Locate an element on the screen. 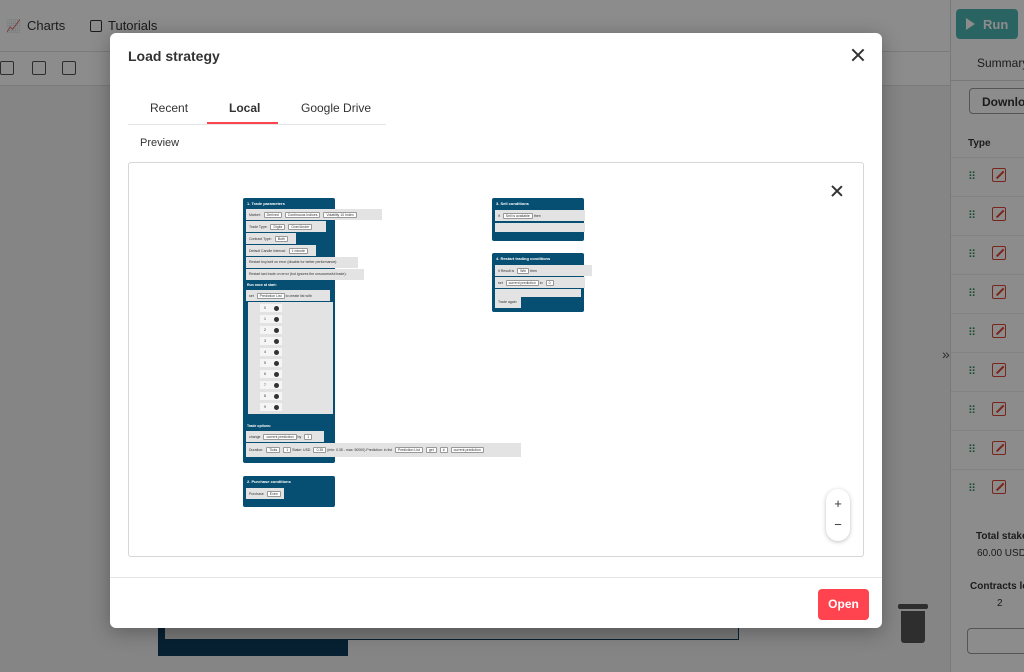  set-prediction-row: set current prediction to 0 is located at coordinates (540, 282).